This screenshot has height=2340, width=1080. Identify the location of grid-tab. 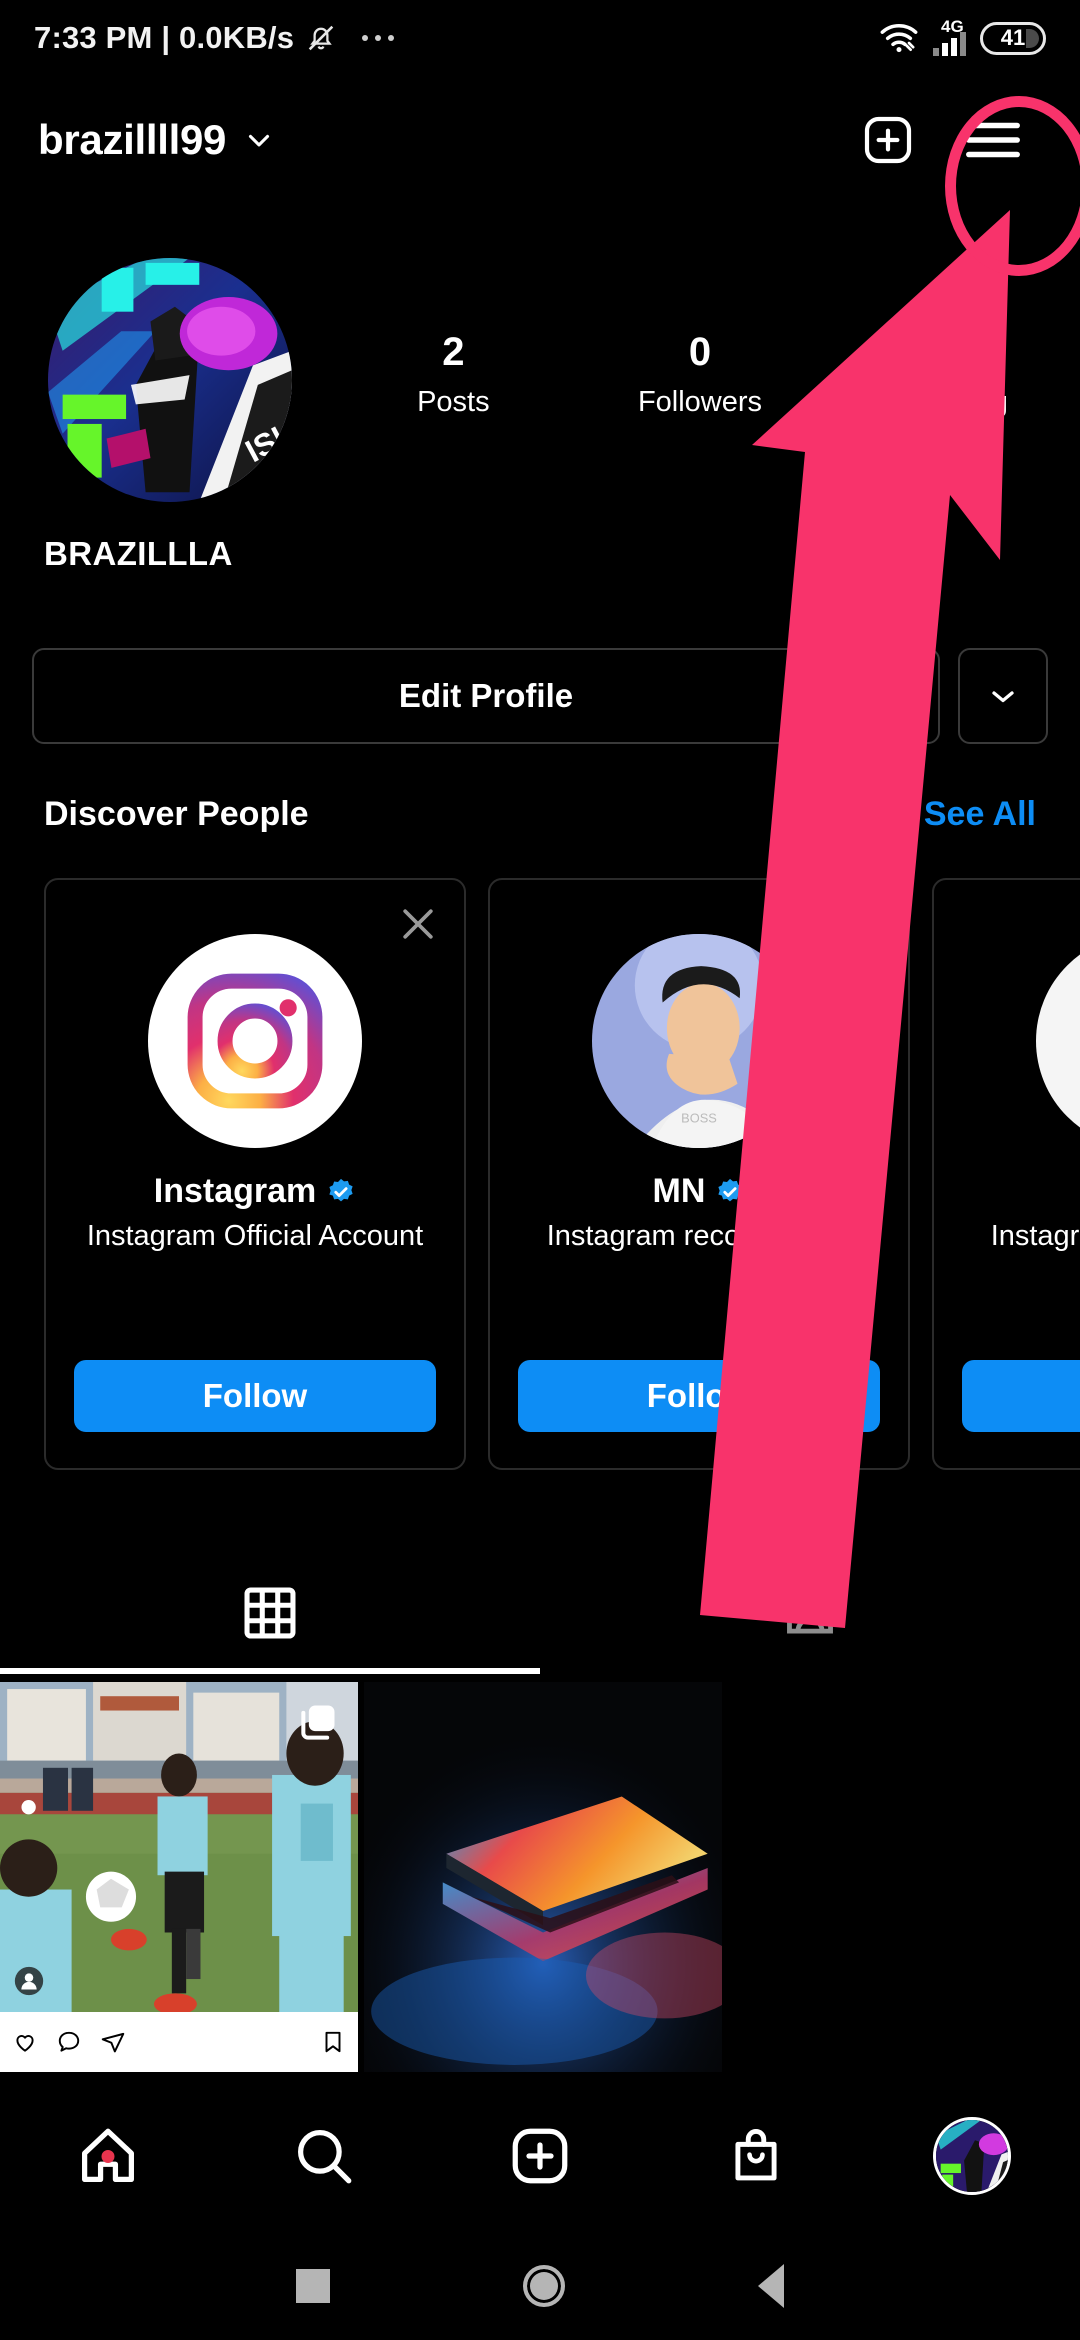
(270, 1613).